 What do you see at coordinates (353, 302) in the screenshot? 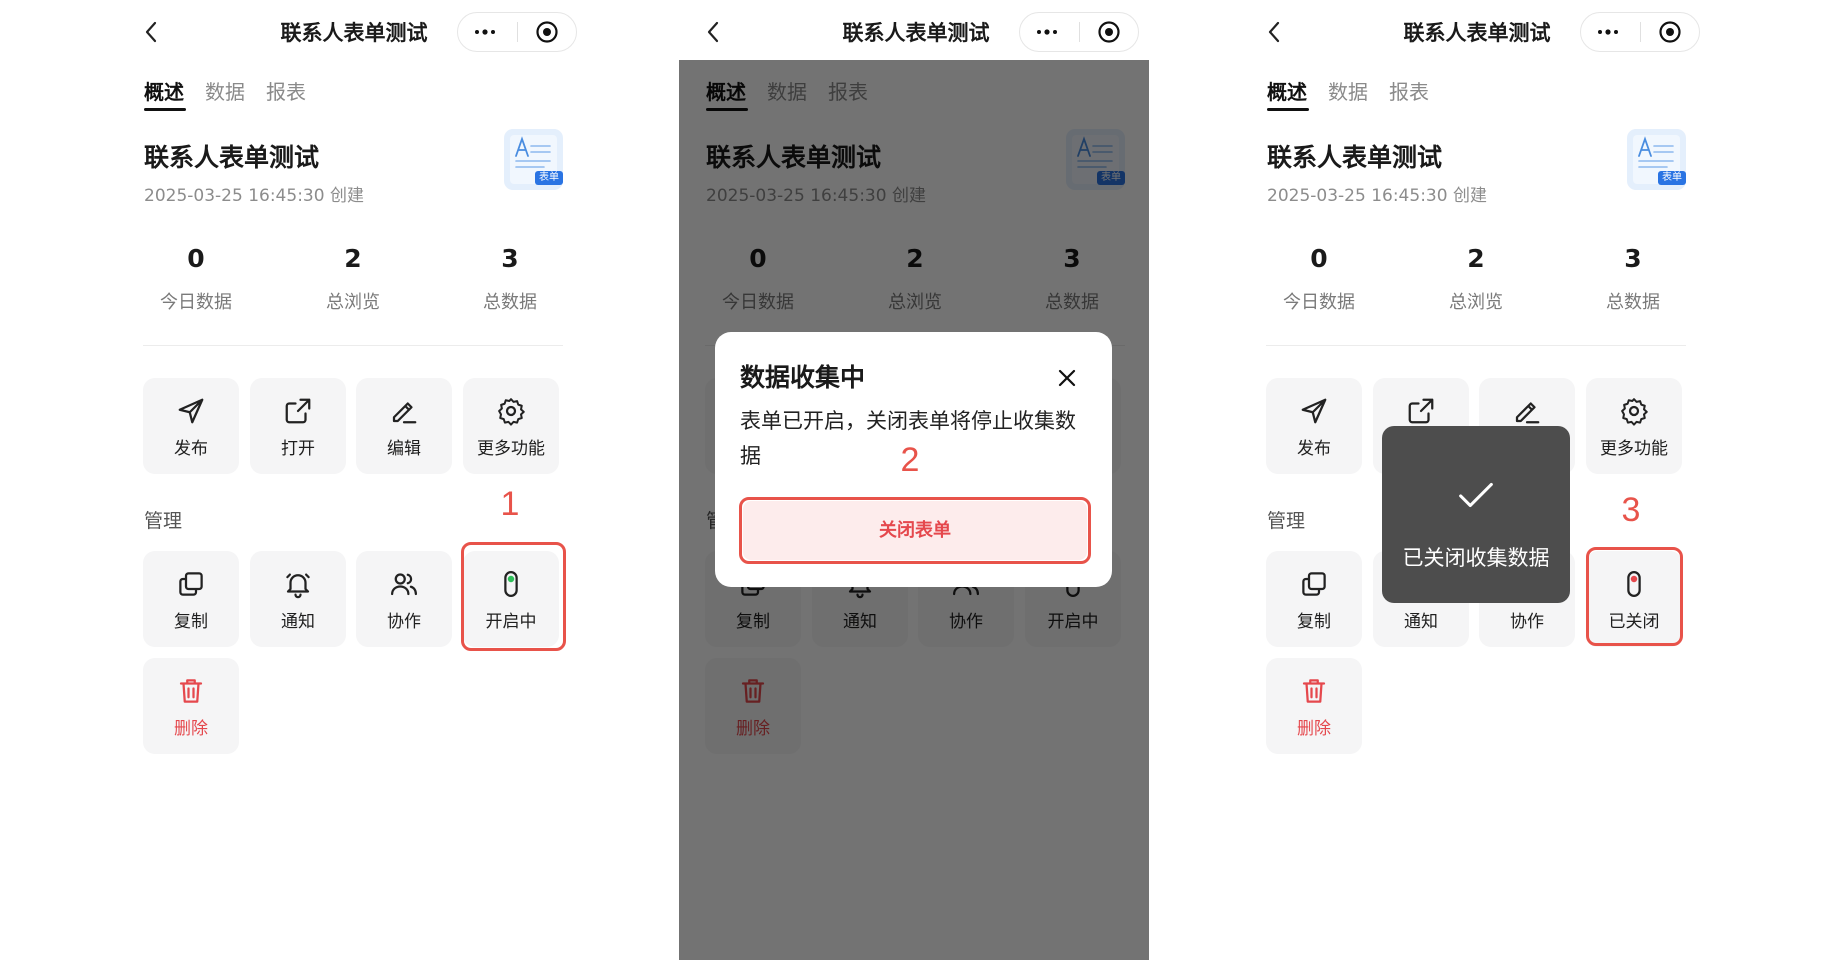
I see `stat-label: 总浏览` at bounding box center [353, 302].